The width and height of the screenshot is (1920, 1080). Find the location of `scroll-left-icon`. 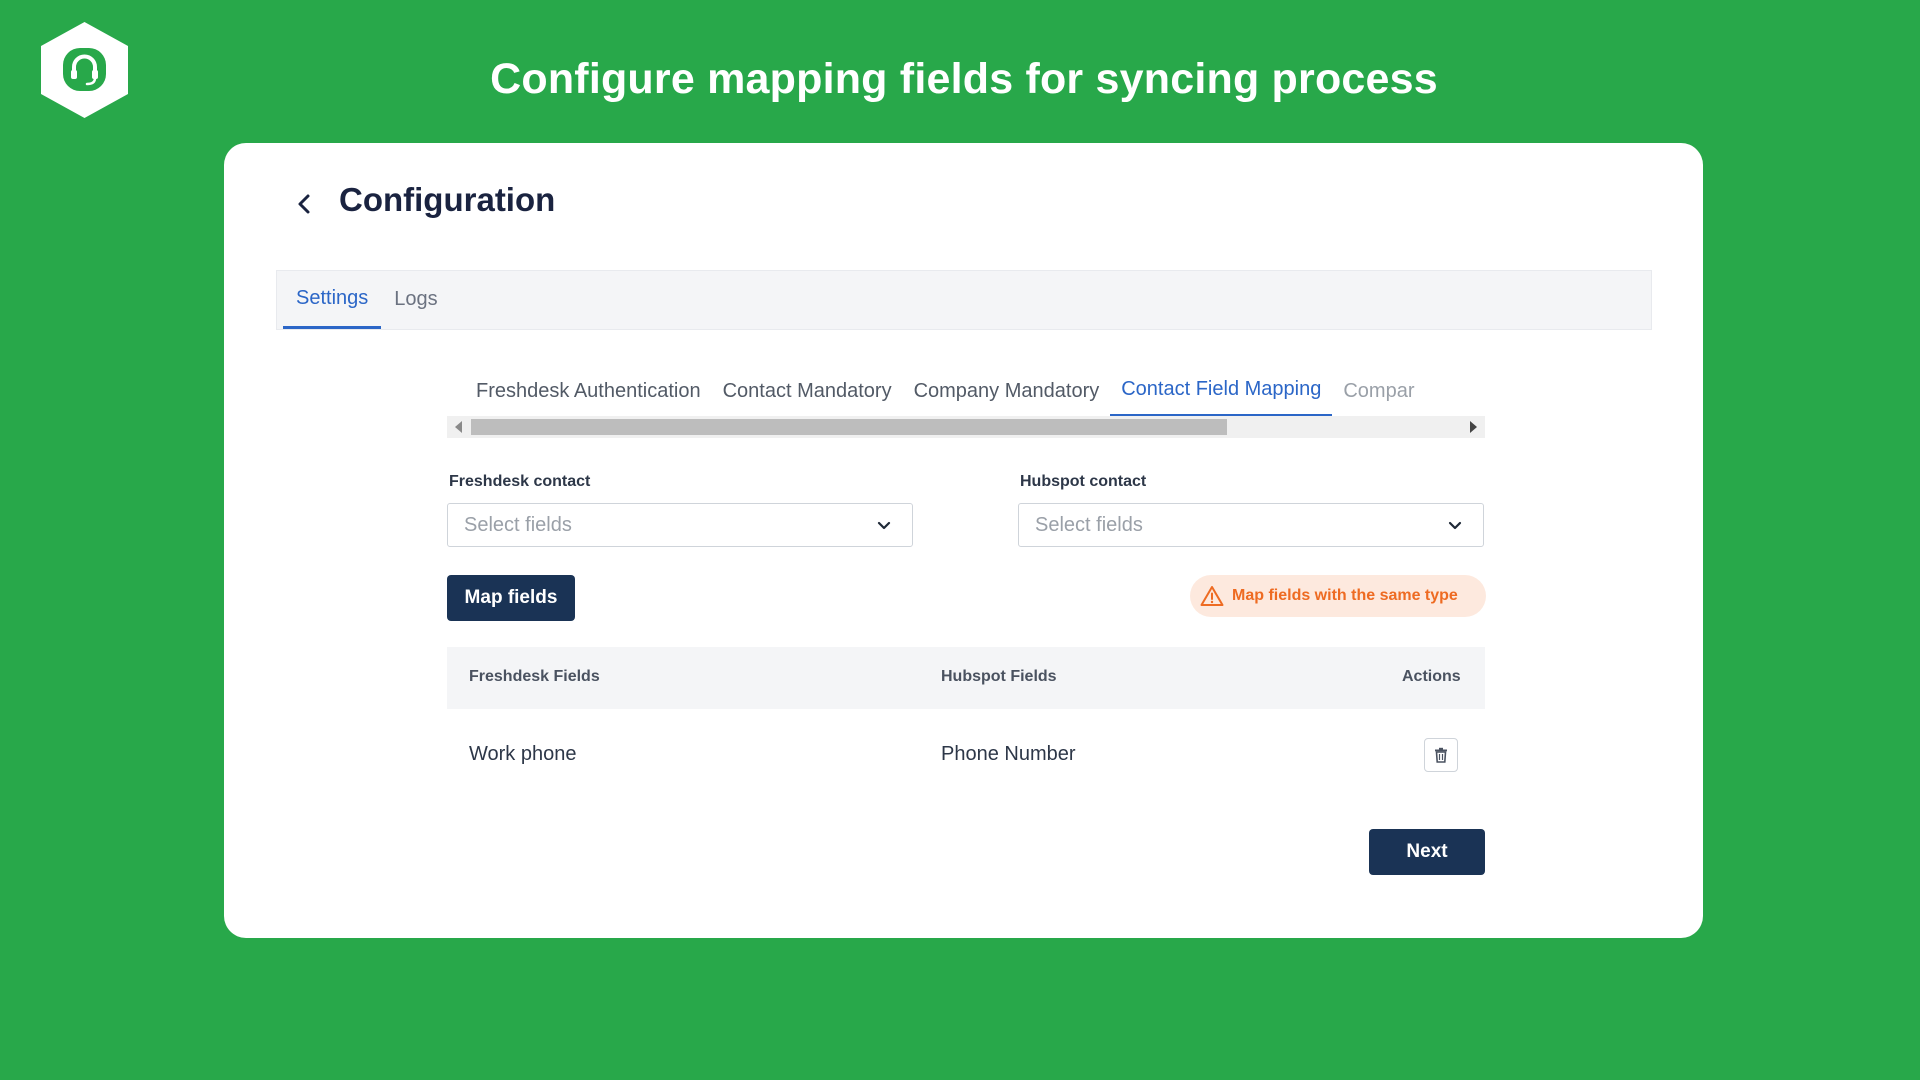

scroll-left-icon is located at coordinates (458, 427).